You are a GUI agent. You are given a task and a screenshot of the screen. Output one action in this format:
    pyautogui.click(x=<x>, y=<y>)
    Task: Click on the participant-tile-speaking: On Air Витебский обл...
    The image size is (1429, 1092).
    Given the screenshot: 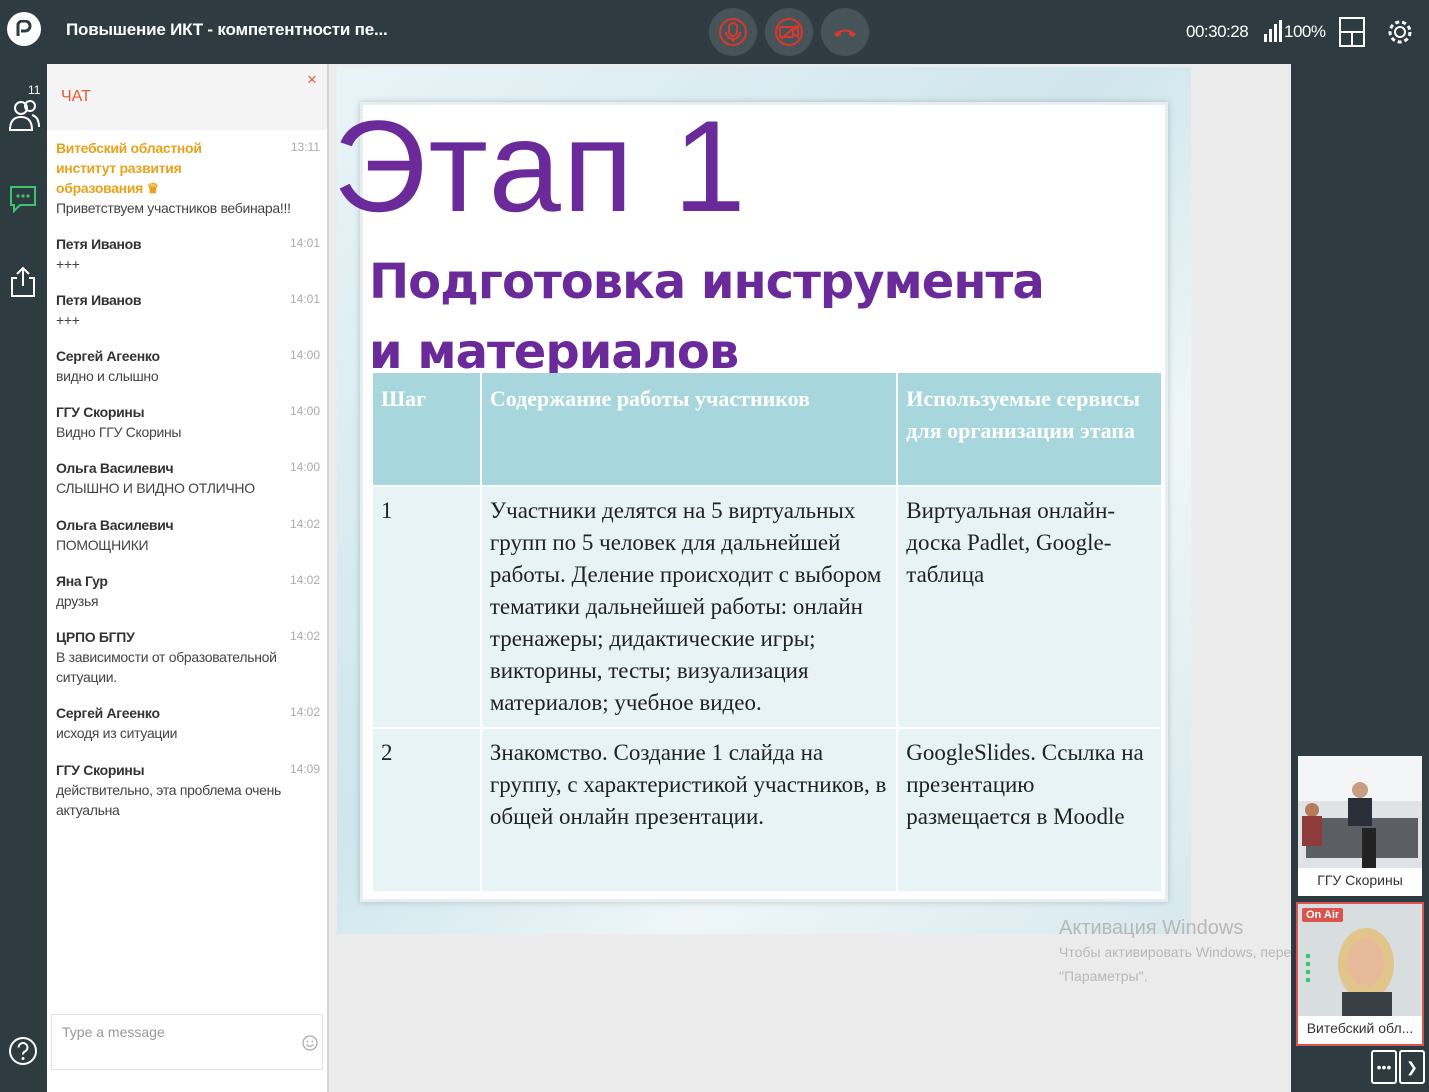 What is the action you would take?
    pyautogui.click(x=1360, y=974)
    